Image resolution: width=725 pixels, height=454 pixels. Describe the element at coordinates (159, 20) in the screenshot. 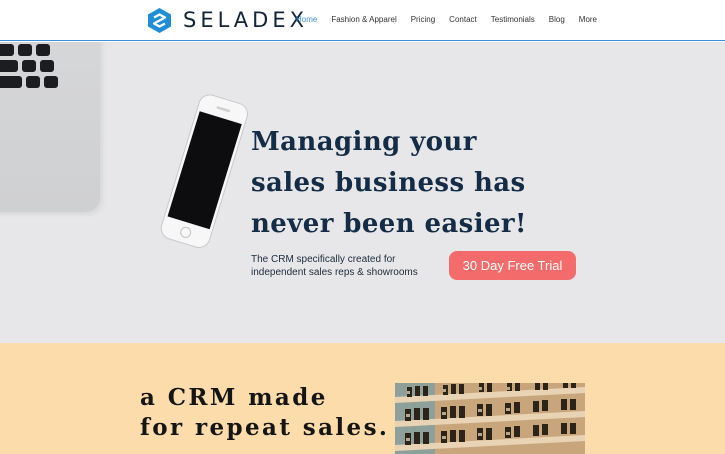

I see `seladex-logo-icon` at that location.